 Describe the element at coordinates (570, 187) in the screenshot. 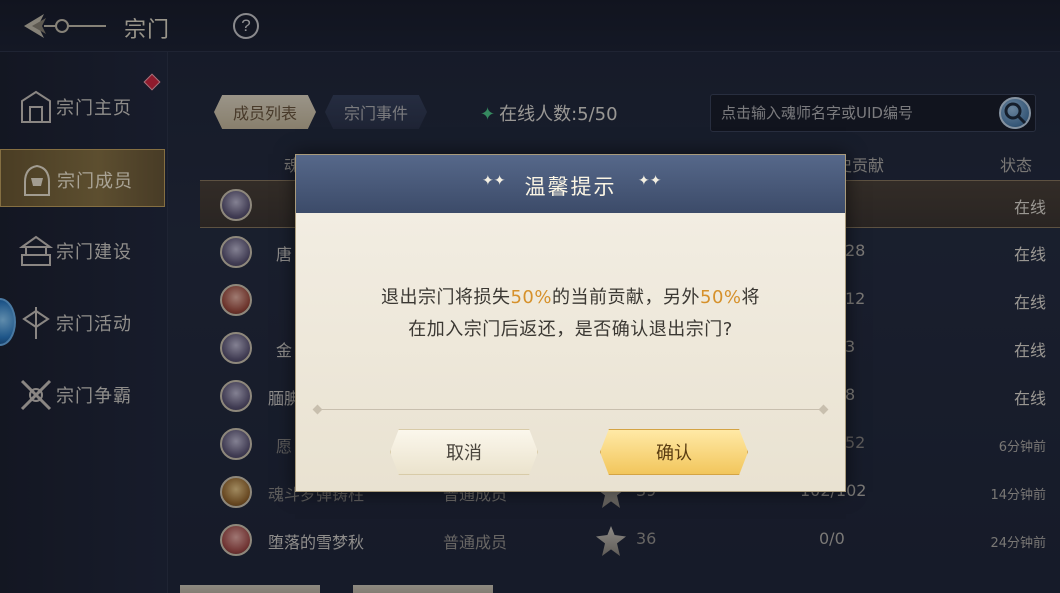

I see `dialog-title: 温馨提示` at that location.